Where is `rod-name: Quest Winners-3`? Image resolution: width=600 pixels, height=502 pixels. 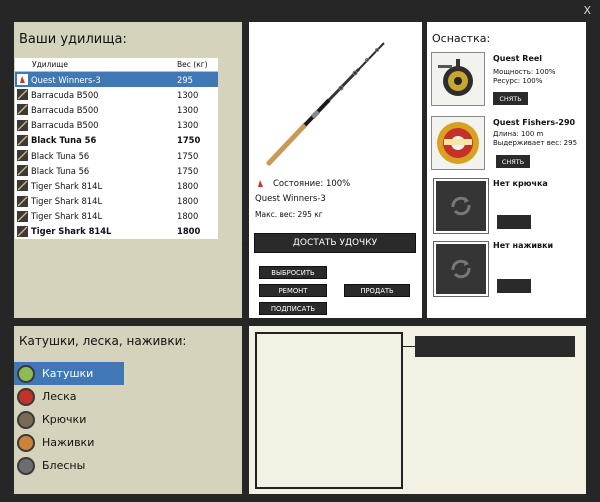 rod-name: Quest Winners-3 is located at coordinates (290, 199).